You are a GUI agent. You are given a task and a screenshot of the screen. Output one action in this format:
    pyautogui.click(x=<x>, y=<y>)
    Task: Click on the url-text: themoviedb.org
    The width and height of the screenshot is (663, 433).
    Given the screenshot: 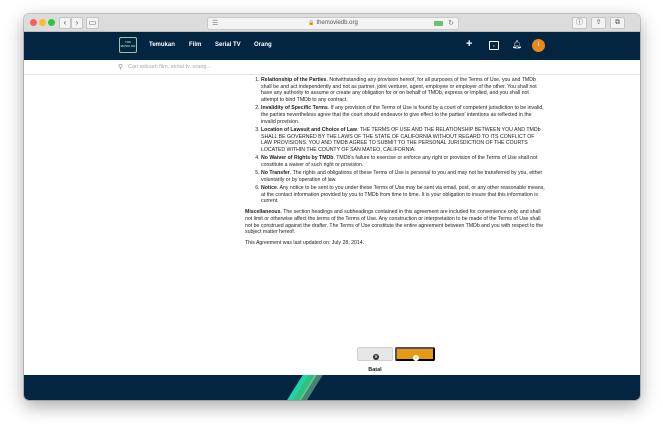 What is the action you would take?
    pyautogui.click(x=337, y=23)
    